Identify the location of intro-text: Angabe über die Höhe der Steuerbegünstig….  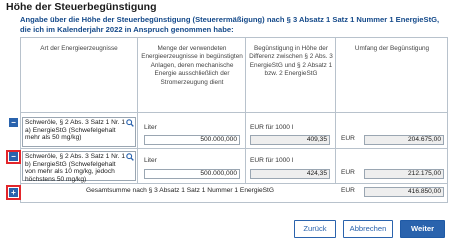
(230, 24).